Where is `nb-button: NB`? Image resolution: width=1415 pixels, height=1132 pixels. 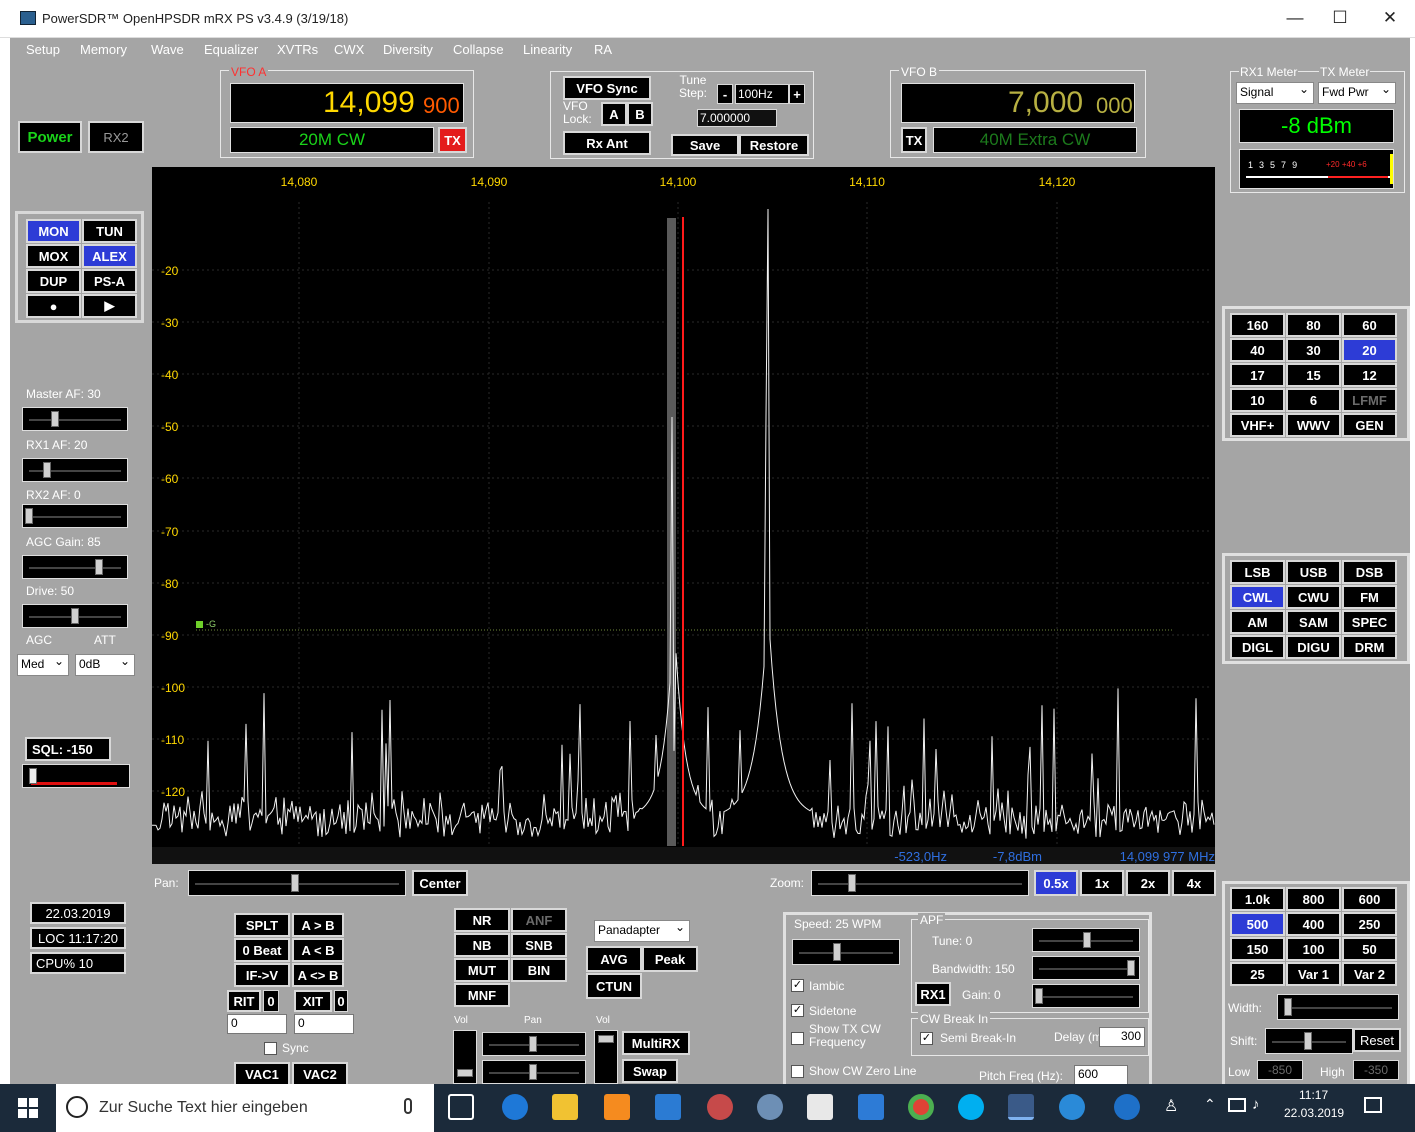
nb-button: NB is located at coordinates (482, 945).